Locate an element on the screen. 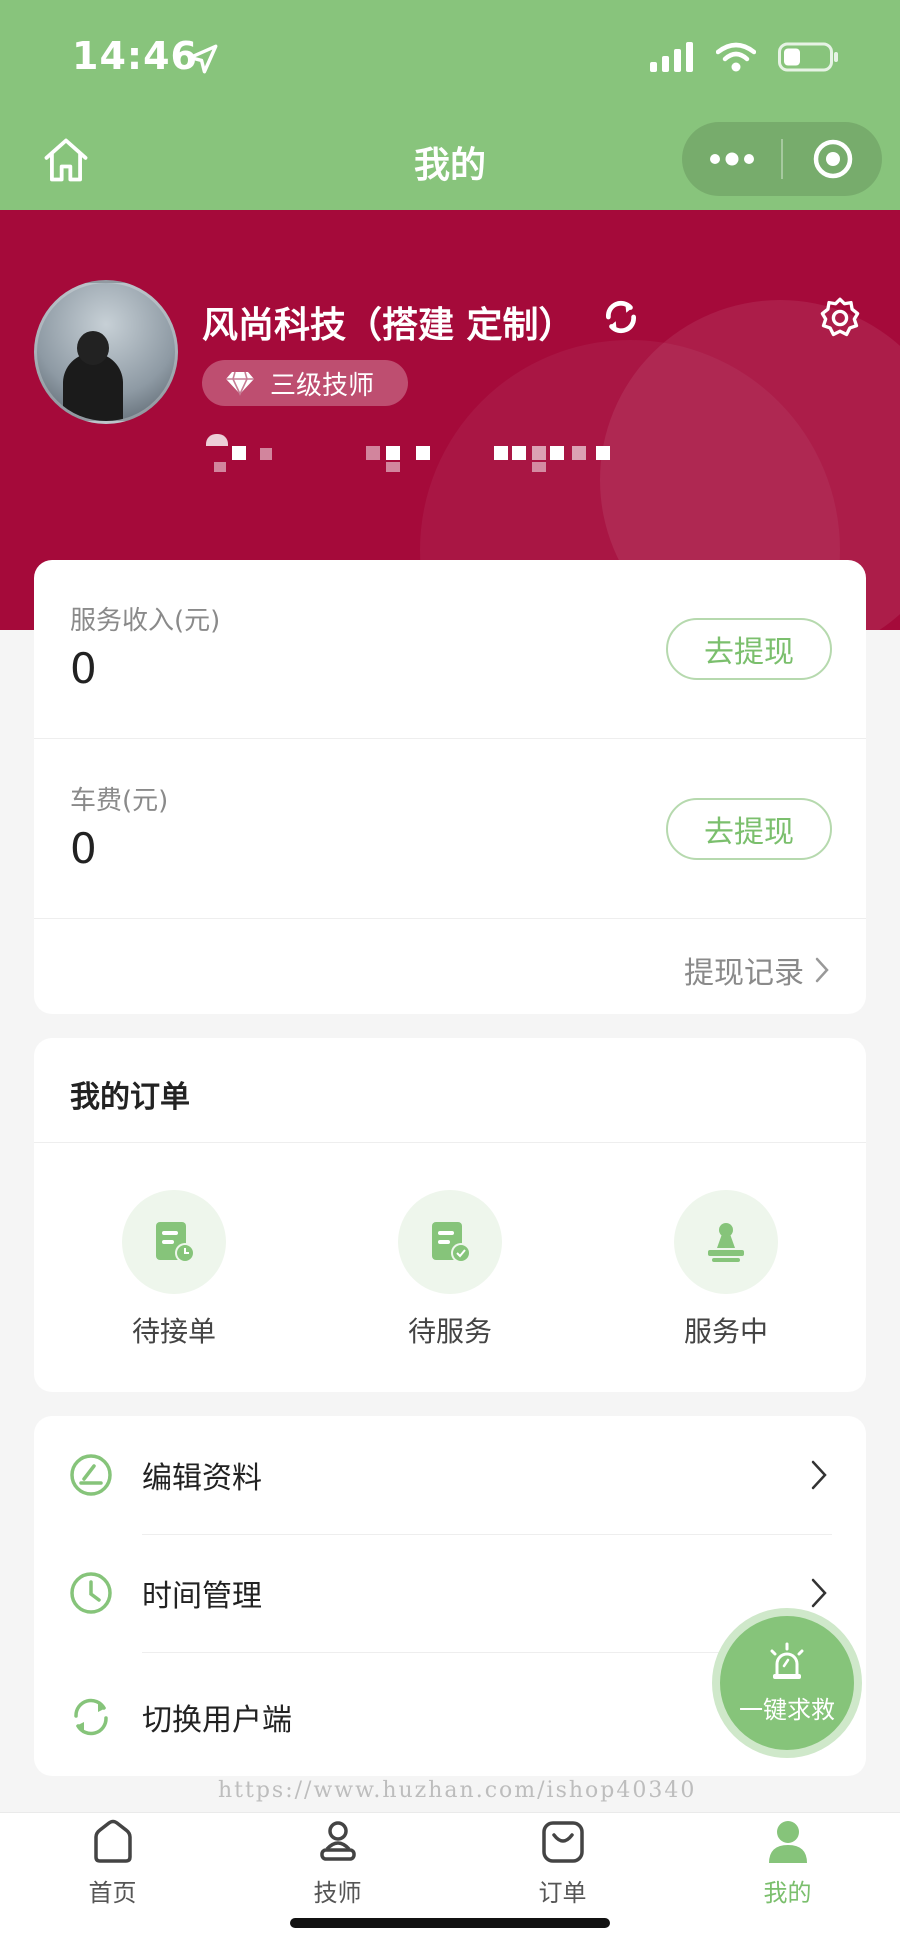  watermark: https://www.huzhan.com/ishop40340 is located at coordinates (457, 1790).